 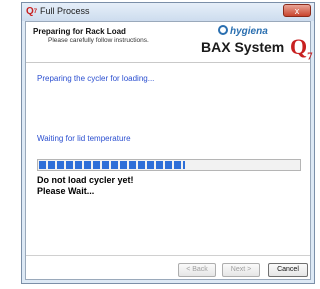 I want to click on back-button: < Back, so click(x=197, y=270).